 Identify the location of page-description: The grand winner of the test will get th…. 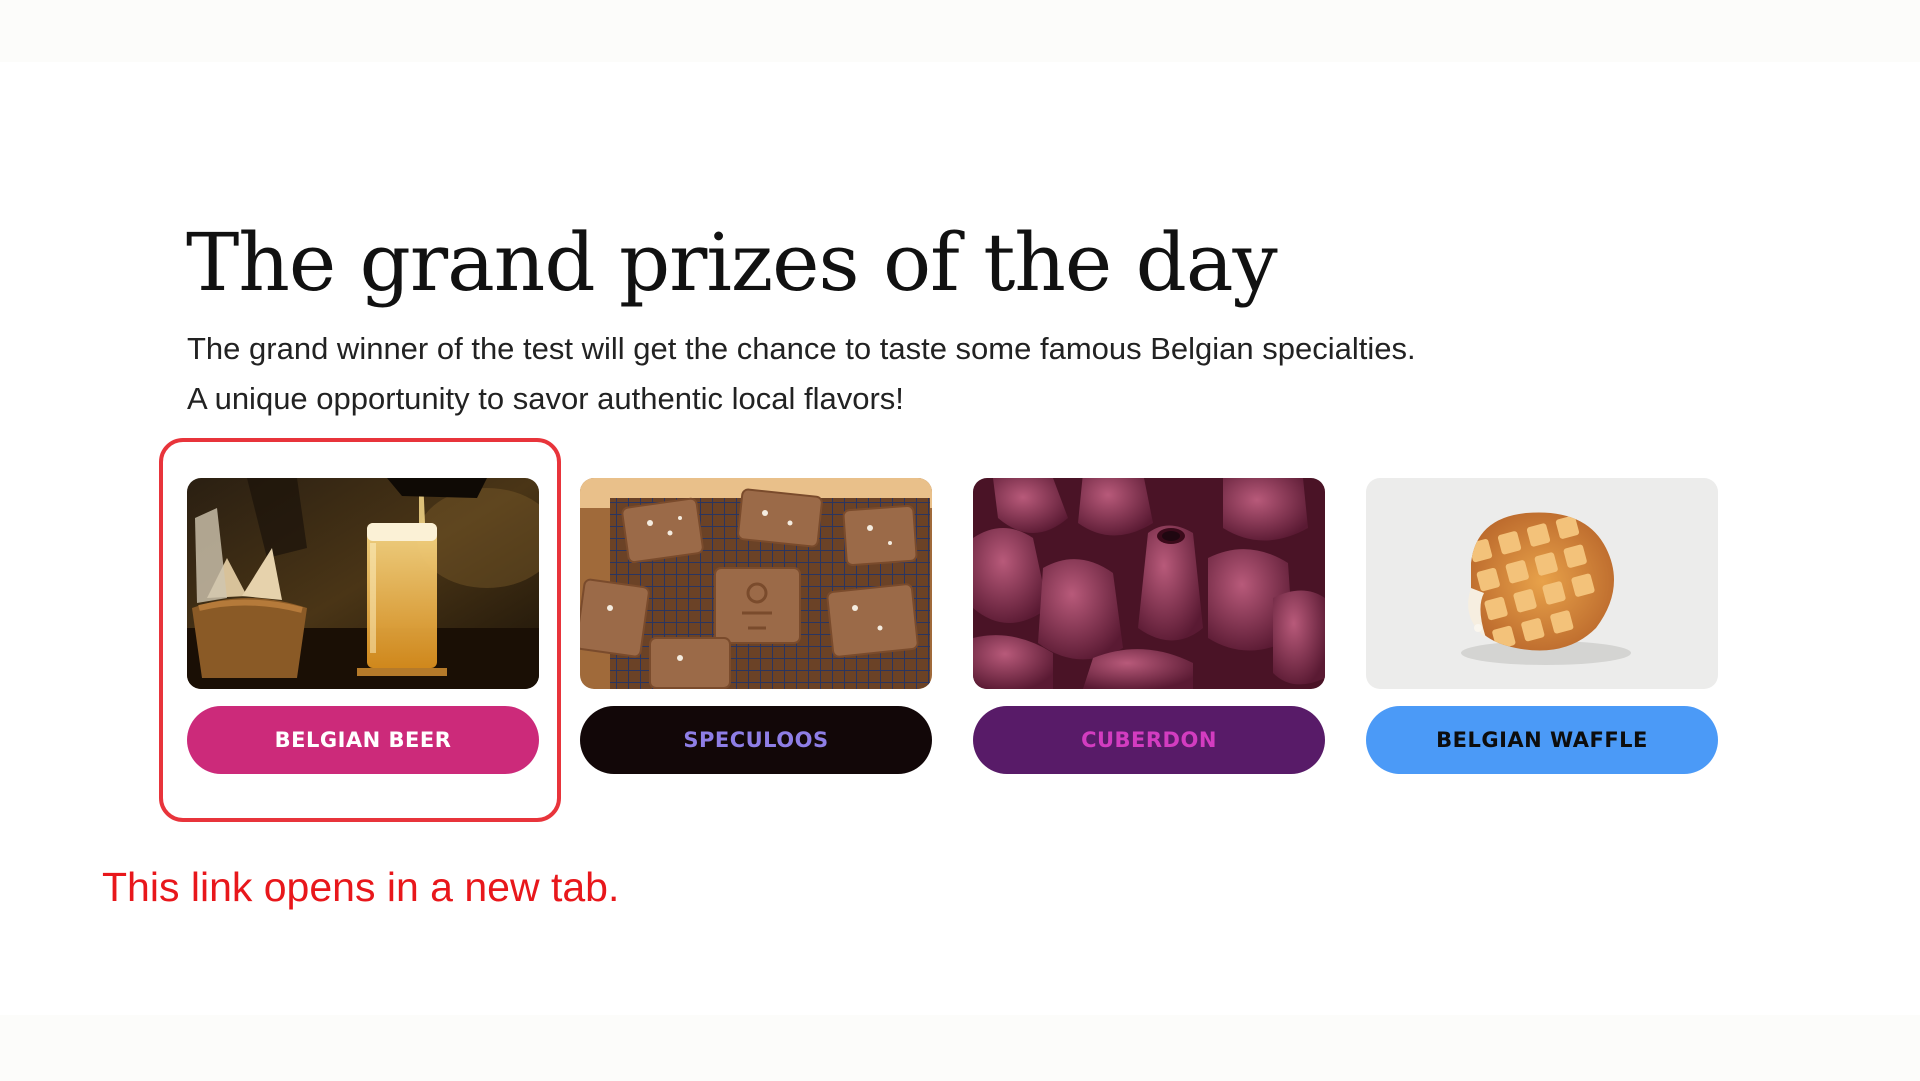
(801, 374).